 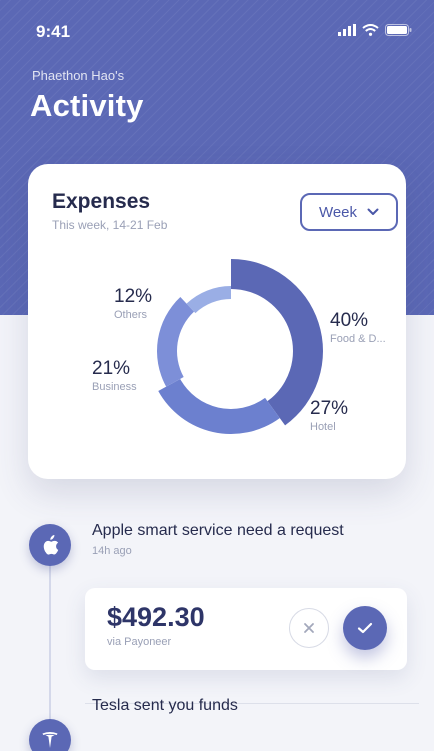 I want to click on wifi-icon, so click(x=370, y=30).